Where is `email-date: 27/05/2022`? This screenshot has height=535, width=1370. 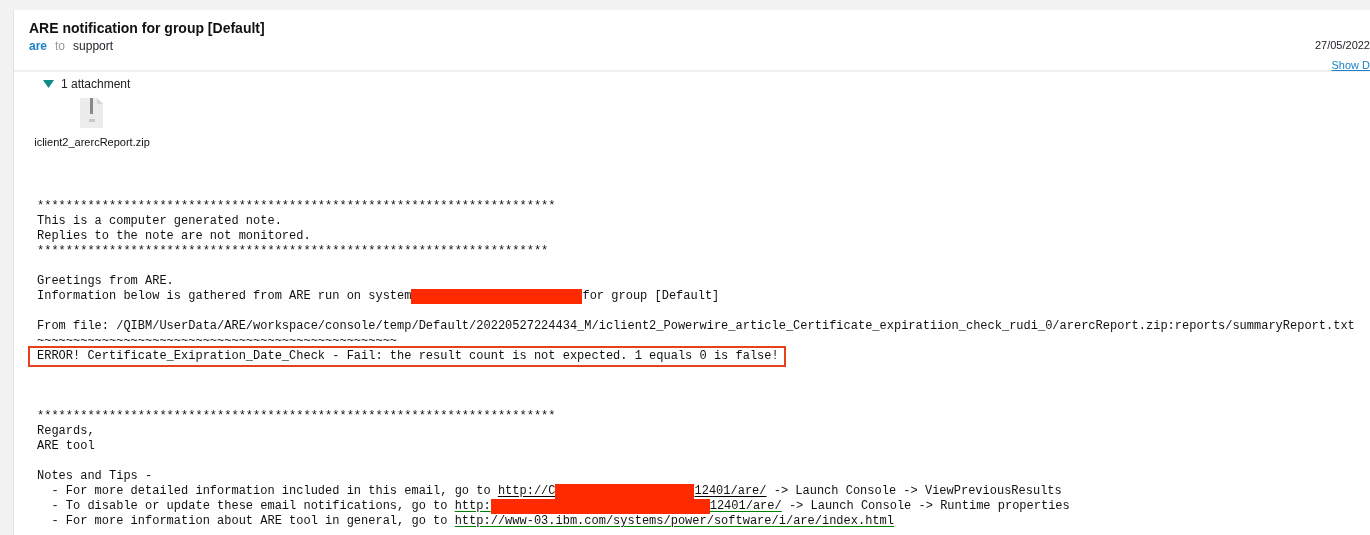 email-date: 27/05/2022 is located at coordinates (1342, 45).